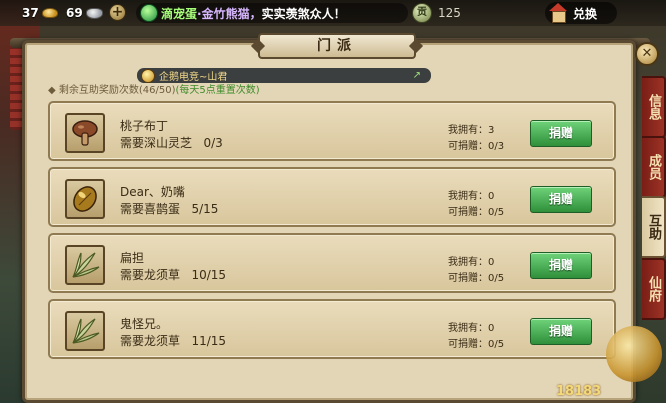 The height and width of the screenshot is (403, 666). I want to click on site-watermark: 18183, so click(579, 391).